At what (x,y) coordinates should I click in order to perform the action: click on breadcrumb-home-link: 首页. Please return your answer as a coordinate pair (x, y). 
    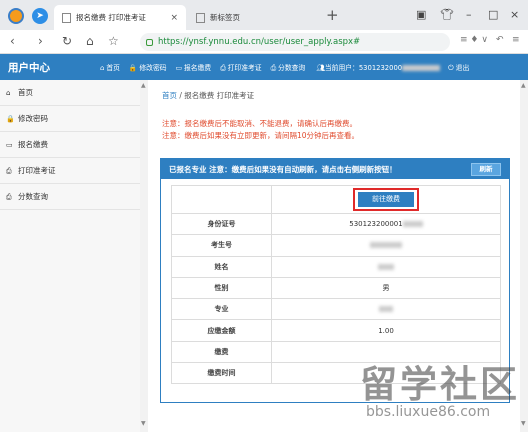
    Looking at the image, I should click on (169, 95).